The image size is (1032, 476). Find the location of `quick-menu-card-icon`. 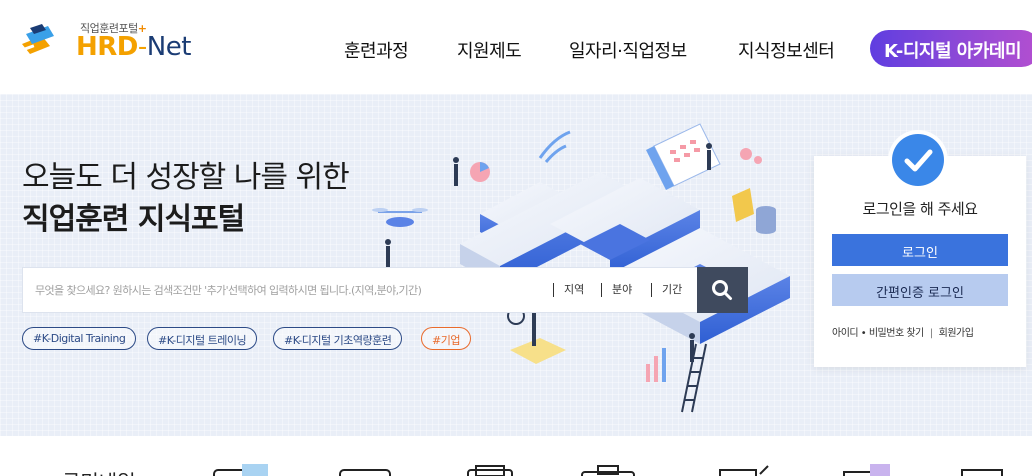

quick-menu-card-icon is located at coordinates (240, 470).